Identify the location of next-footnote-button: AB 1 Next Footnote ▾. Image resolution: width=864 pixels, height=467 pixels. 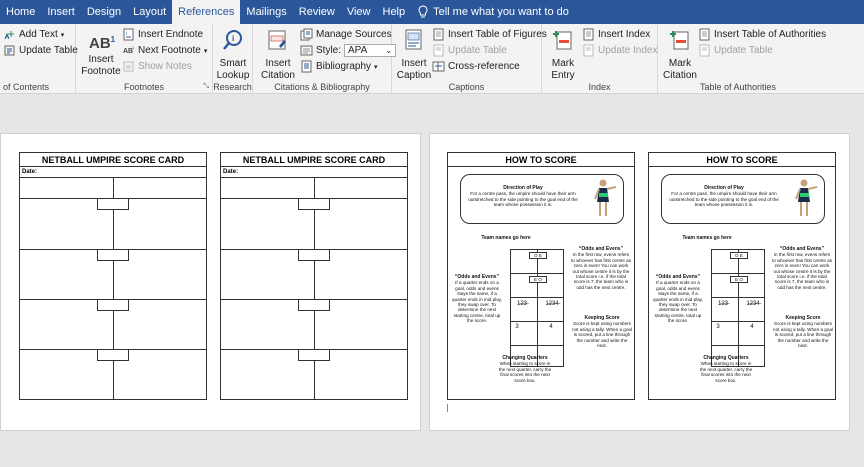
(164, 50).